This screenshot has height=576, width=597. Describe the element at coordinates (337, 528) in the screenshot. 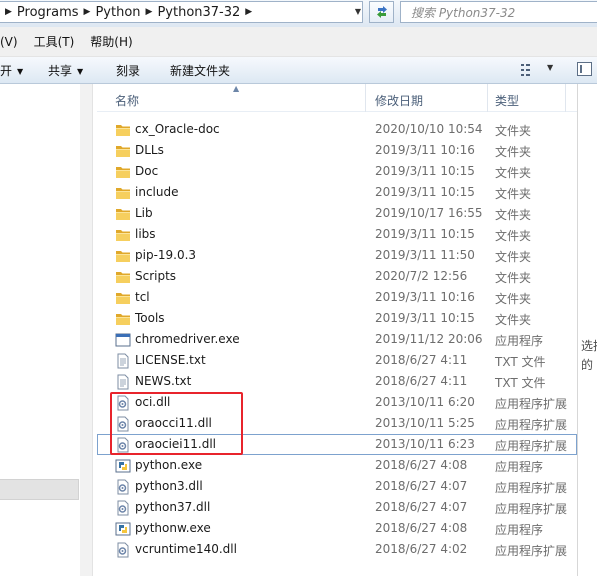

I see `file-row: pythonw.exe 2018/6/27 4:08 应用程序` at that location.